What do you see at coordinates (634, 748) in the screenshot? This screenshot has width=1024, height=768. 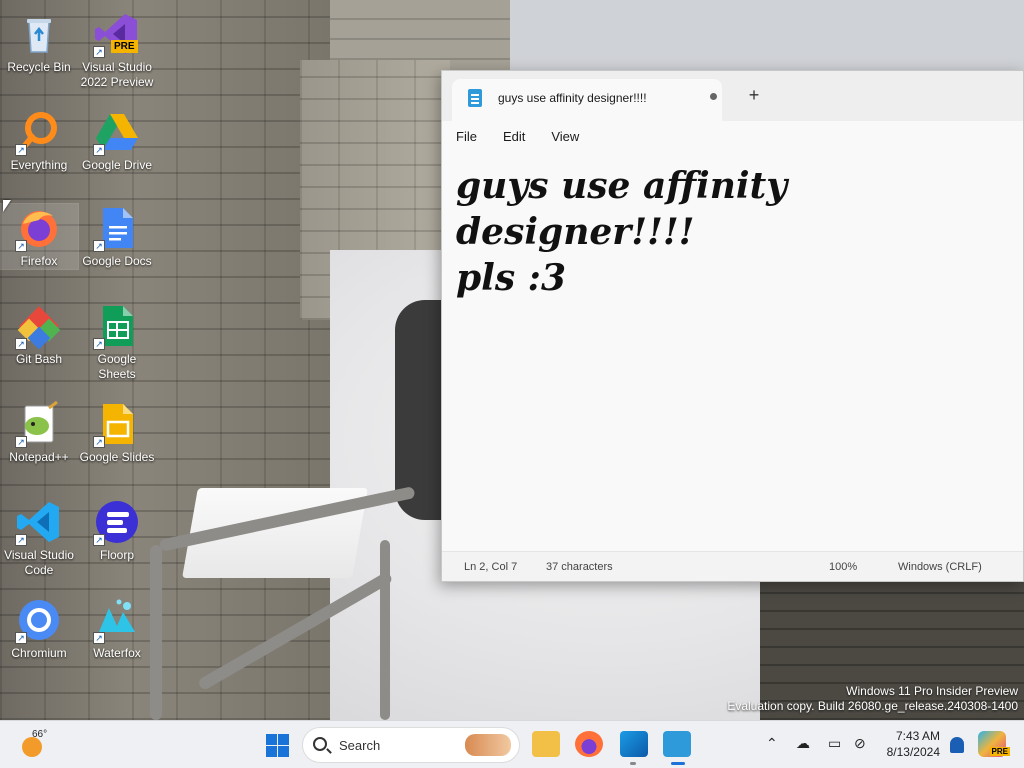 I see `affinity-designer-icon` at bounding box center [634, 748].